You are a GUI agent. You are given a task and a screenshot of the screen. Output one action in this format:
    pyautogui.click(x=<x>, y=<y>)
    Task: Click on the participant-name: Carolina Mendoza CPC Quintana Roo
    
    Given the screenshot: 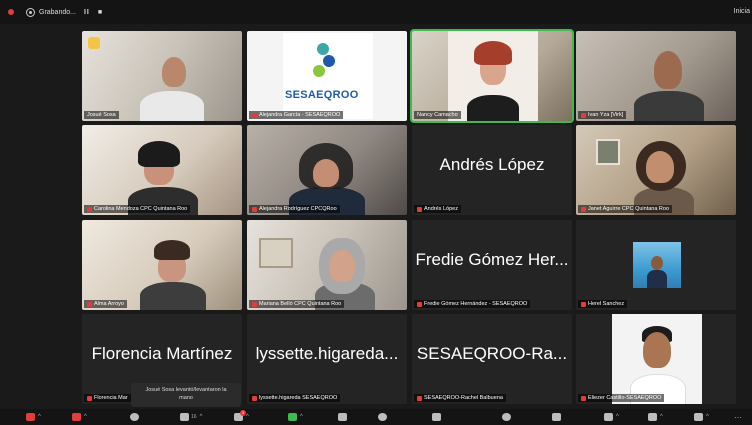 What is the action you would take?
    pyautogui.click(x=137, y=209)
    